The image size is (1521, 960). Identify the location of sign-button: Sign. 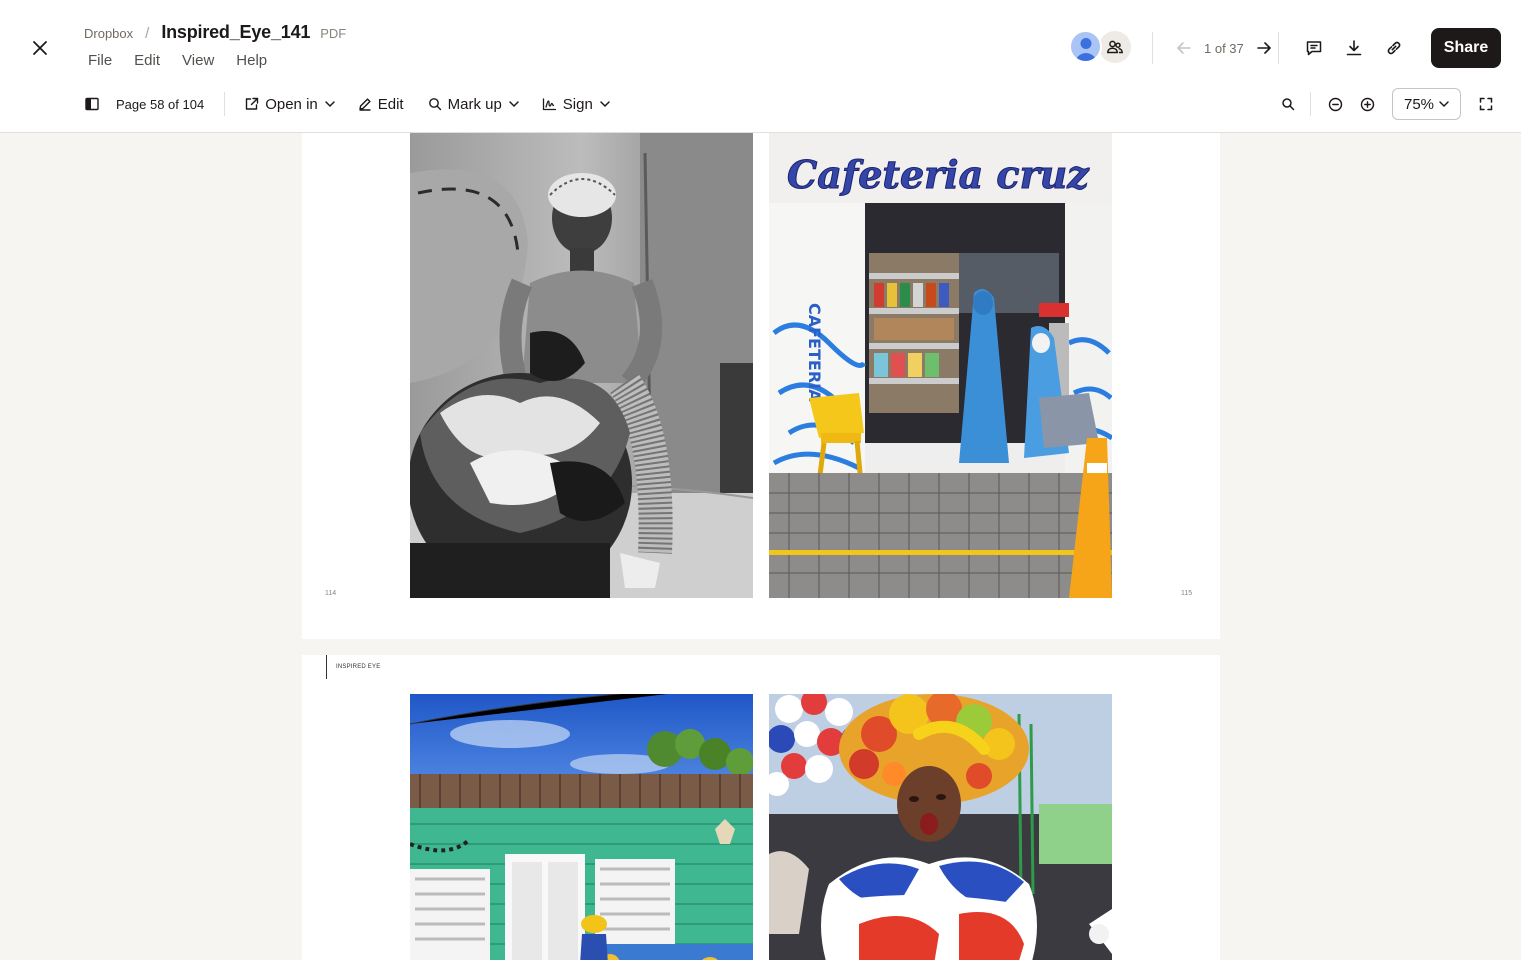
(576, 104).